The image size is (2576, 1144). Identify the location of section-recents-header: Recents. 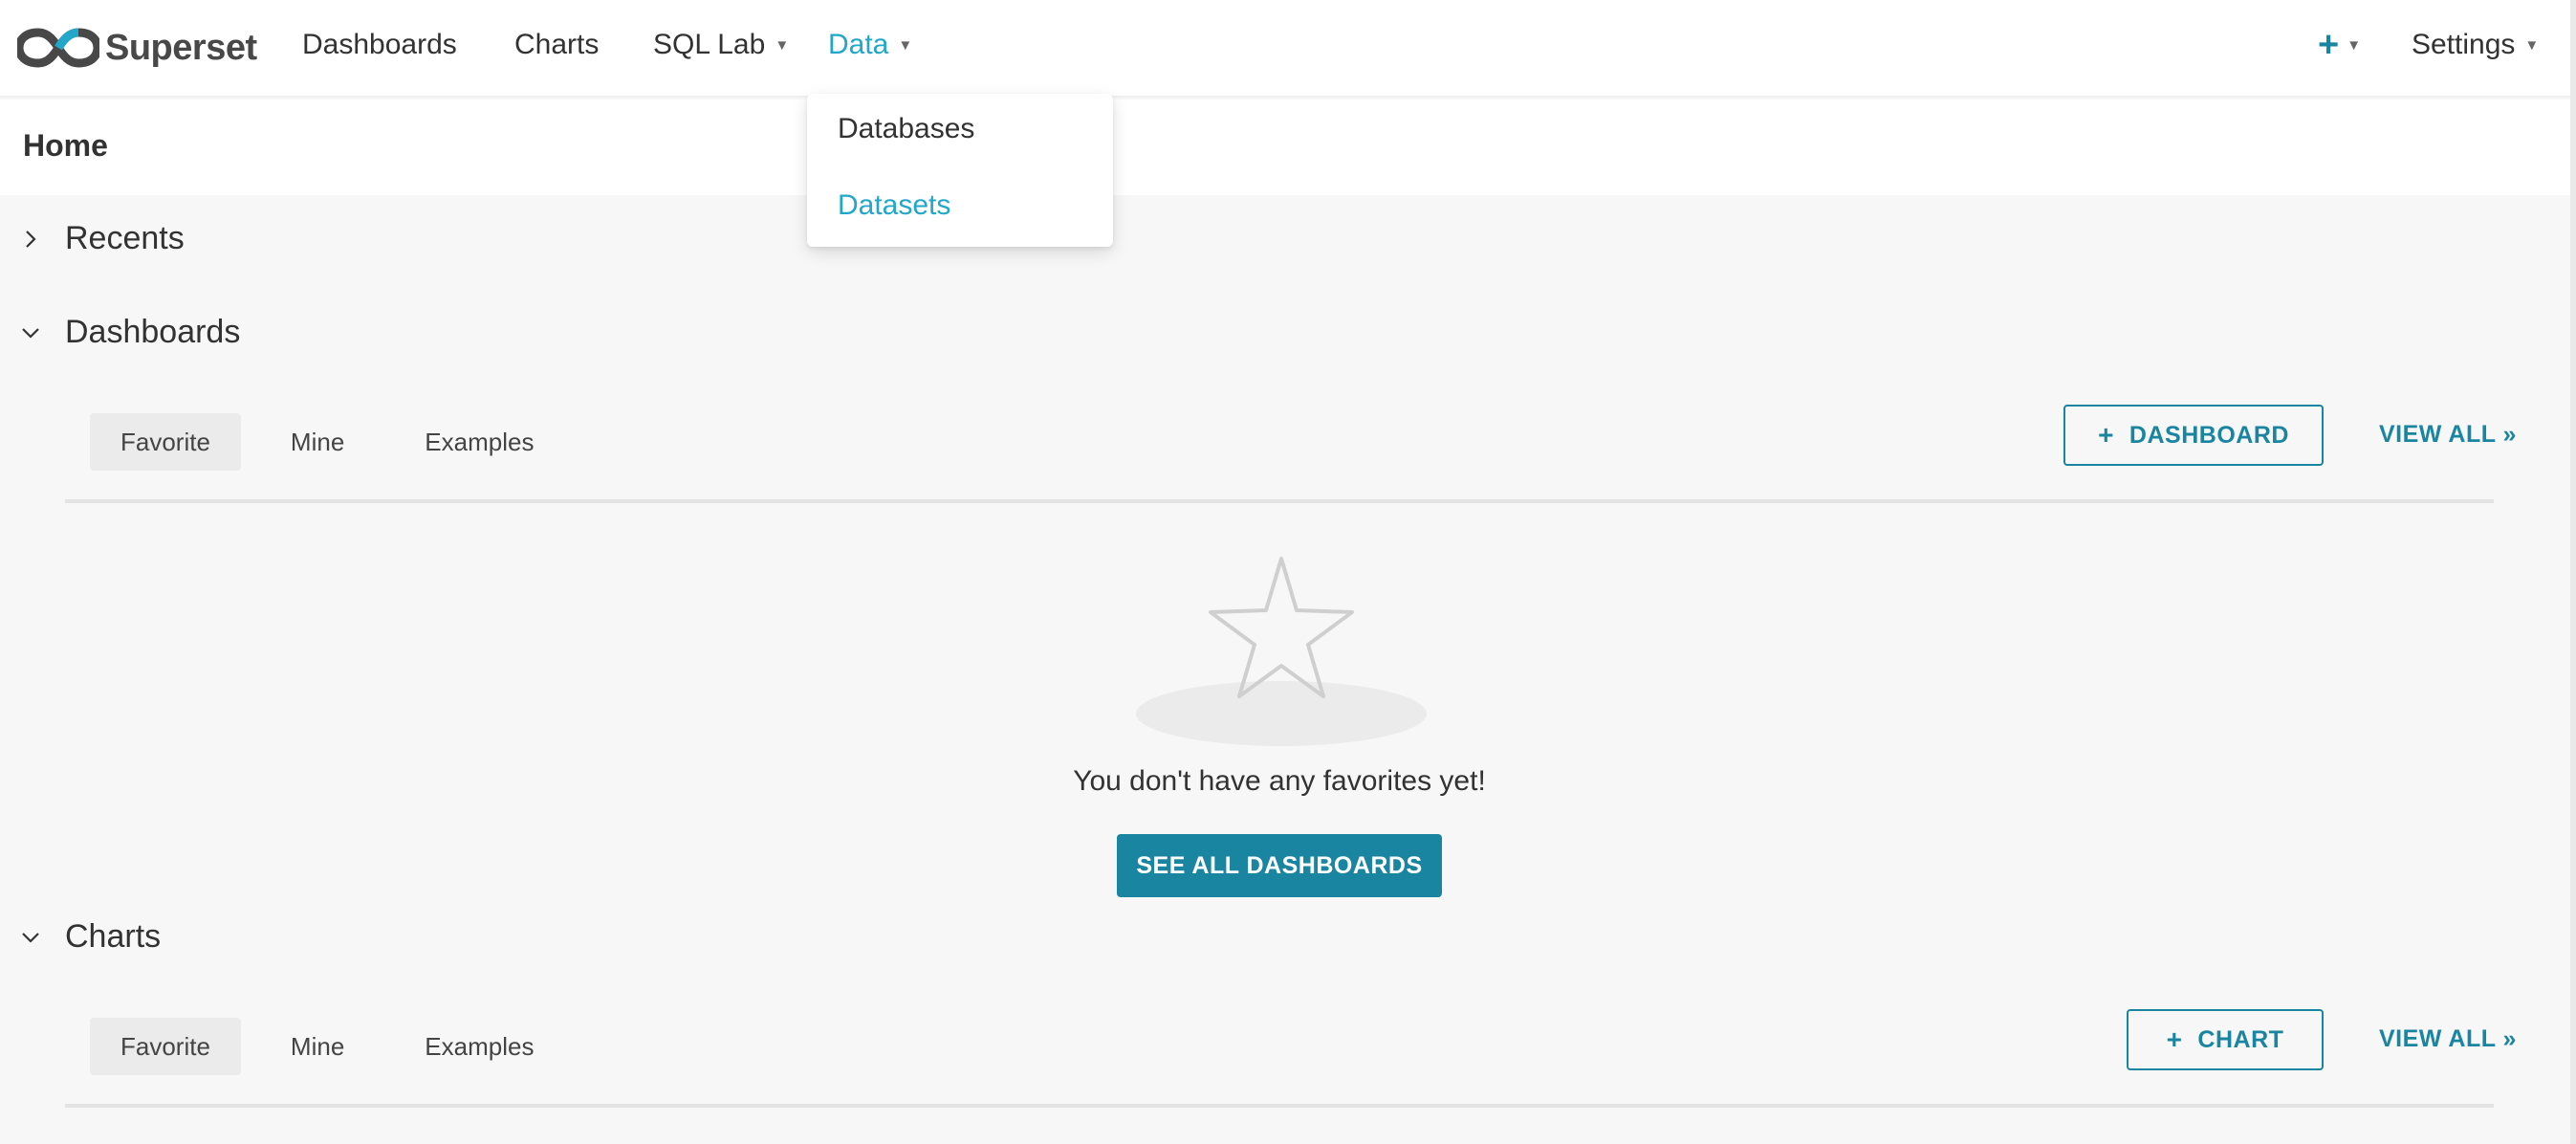
(103, 238).